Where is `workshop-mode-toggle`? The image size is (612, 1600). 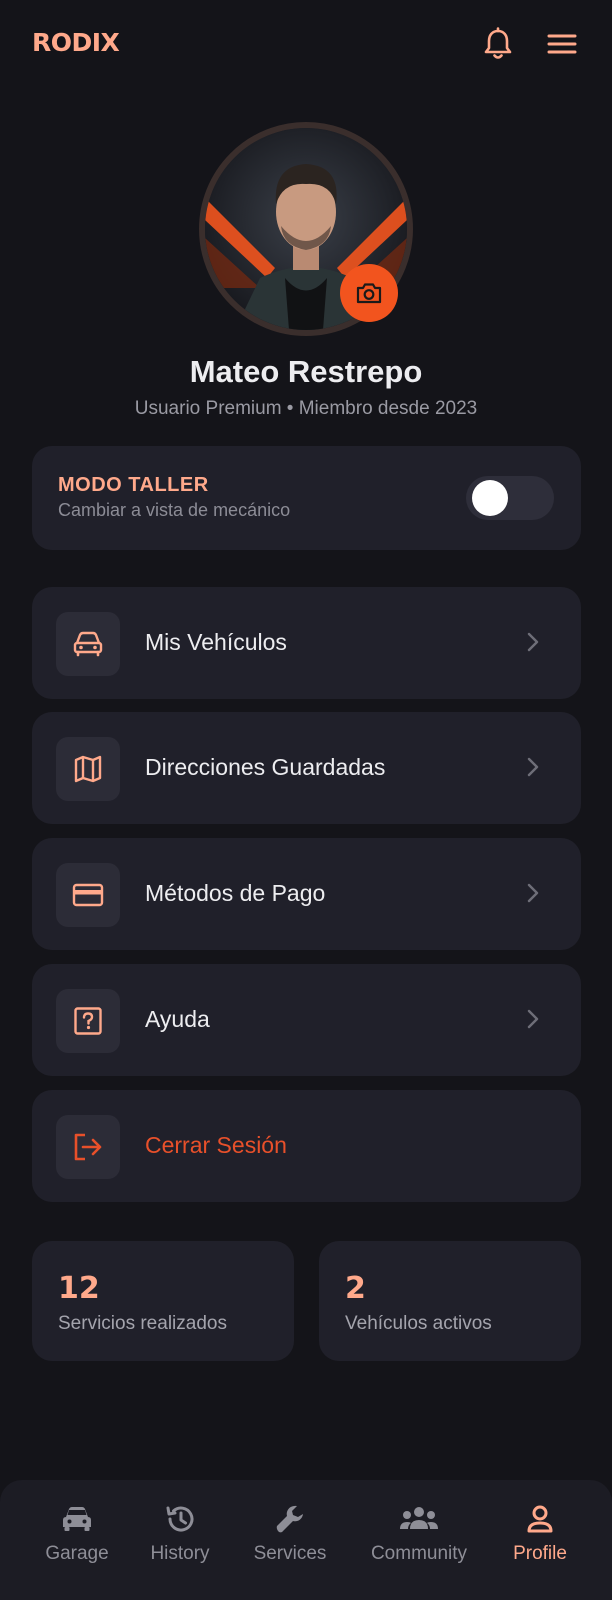 workshop-mode-toggle is located at coordinates (510, 498).